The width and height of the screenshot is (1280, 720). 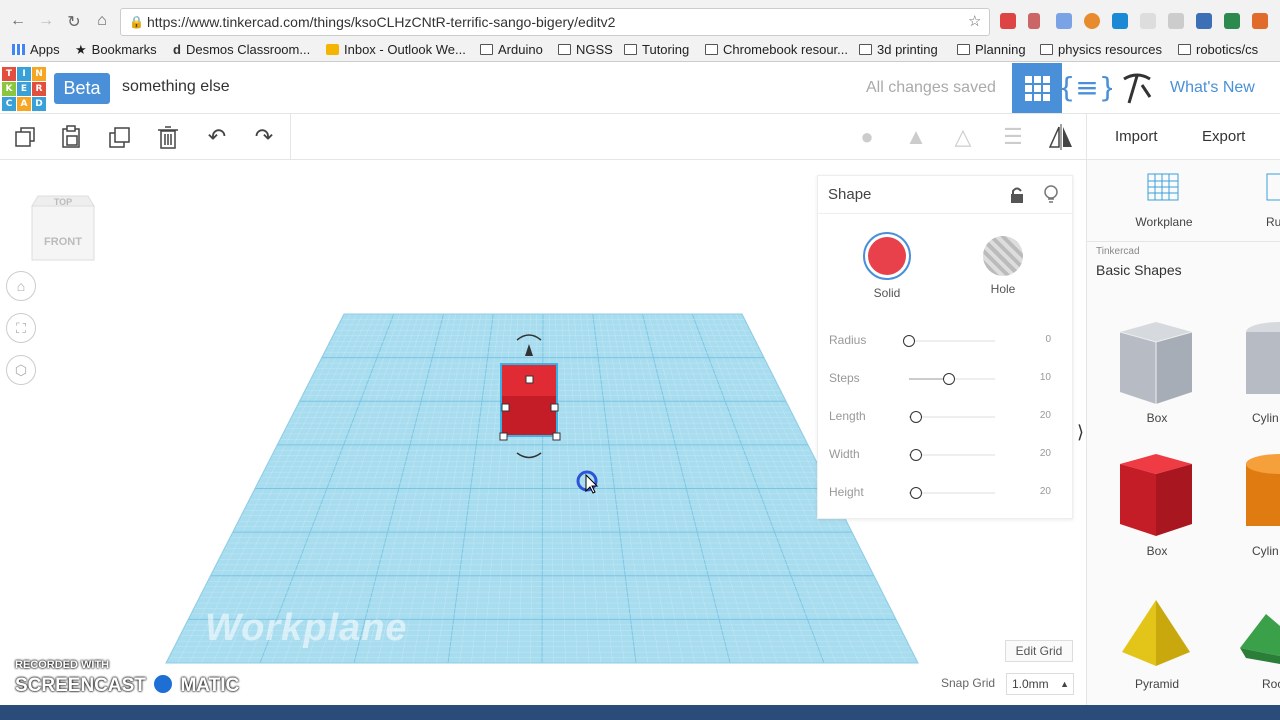 I want to click on library-item-label: Pyramid, so click(x=1157, y=684).